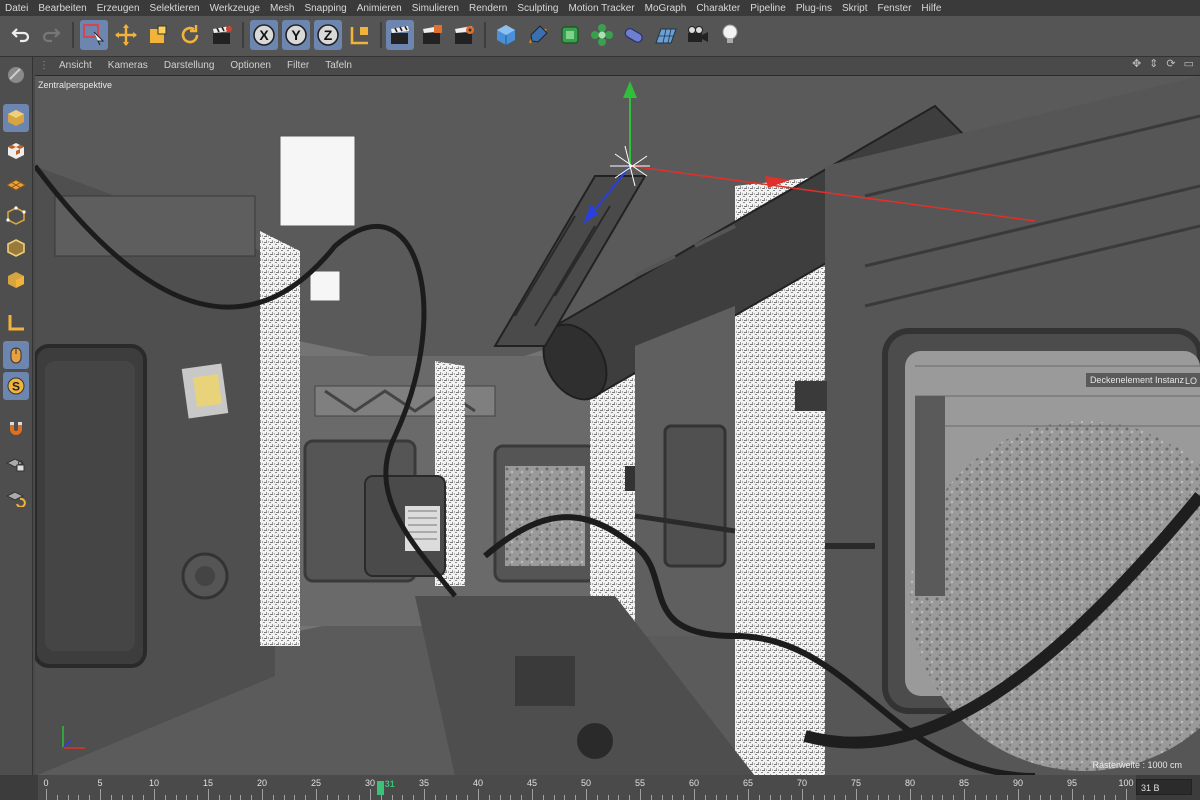  I want to click on locked-grid-icon, so click(15, 465).